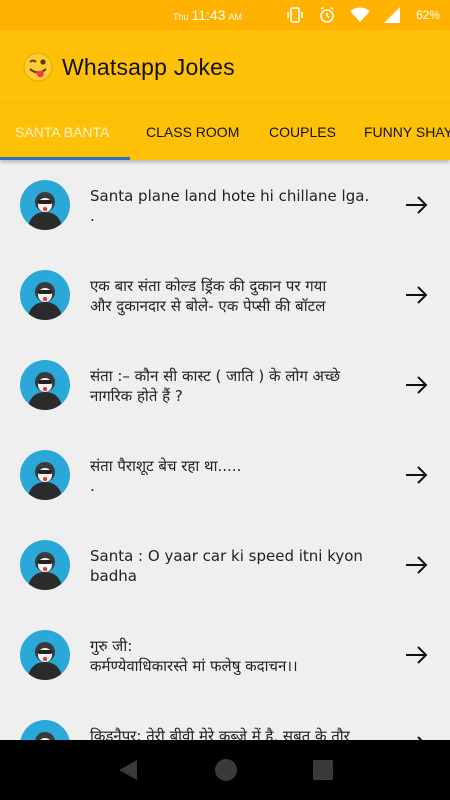 The image size is (450, 800). What do you see at coordinates (194, 666) in the screenshot?
I see `joke-line-2: कर्मण्येवाधिकारस्ते मां फलेषु कदाचन।।` at bounding box center [194, 666].